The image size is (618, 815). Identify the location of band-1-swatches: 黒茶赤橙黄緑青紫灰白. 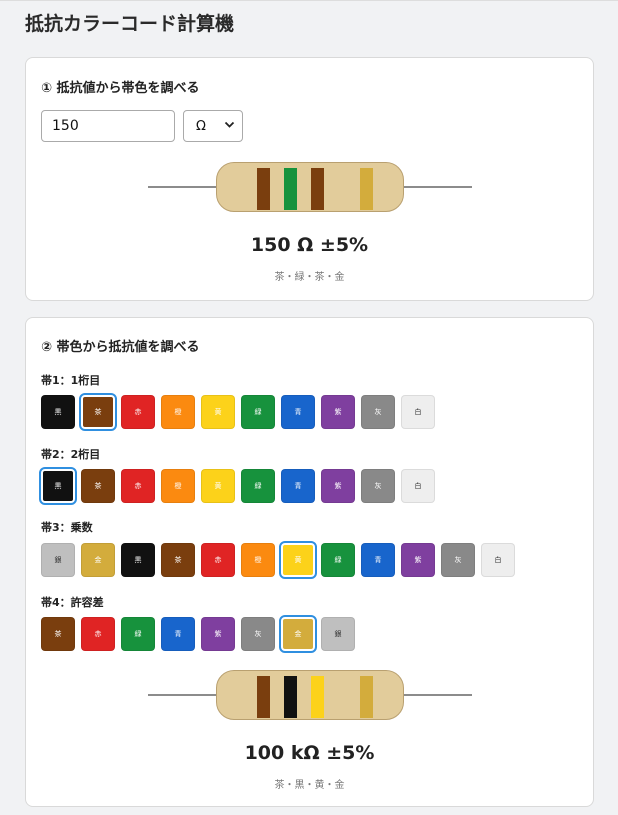
(238, 412).